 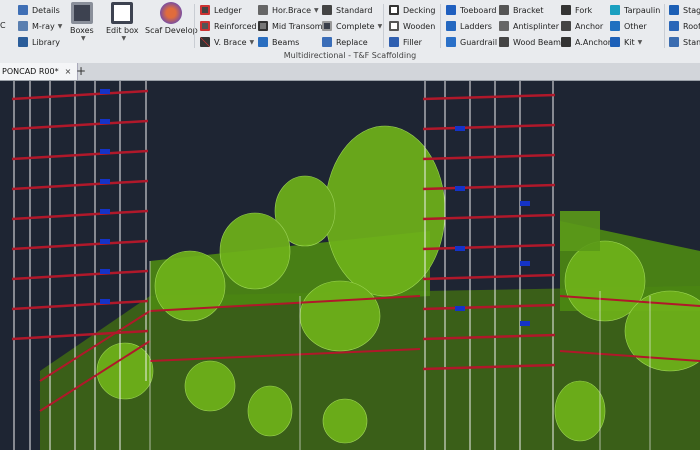 I want to click on complete-button: Complete ▼, so click(x=352, y=26).